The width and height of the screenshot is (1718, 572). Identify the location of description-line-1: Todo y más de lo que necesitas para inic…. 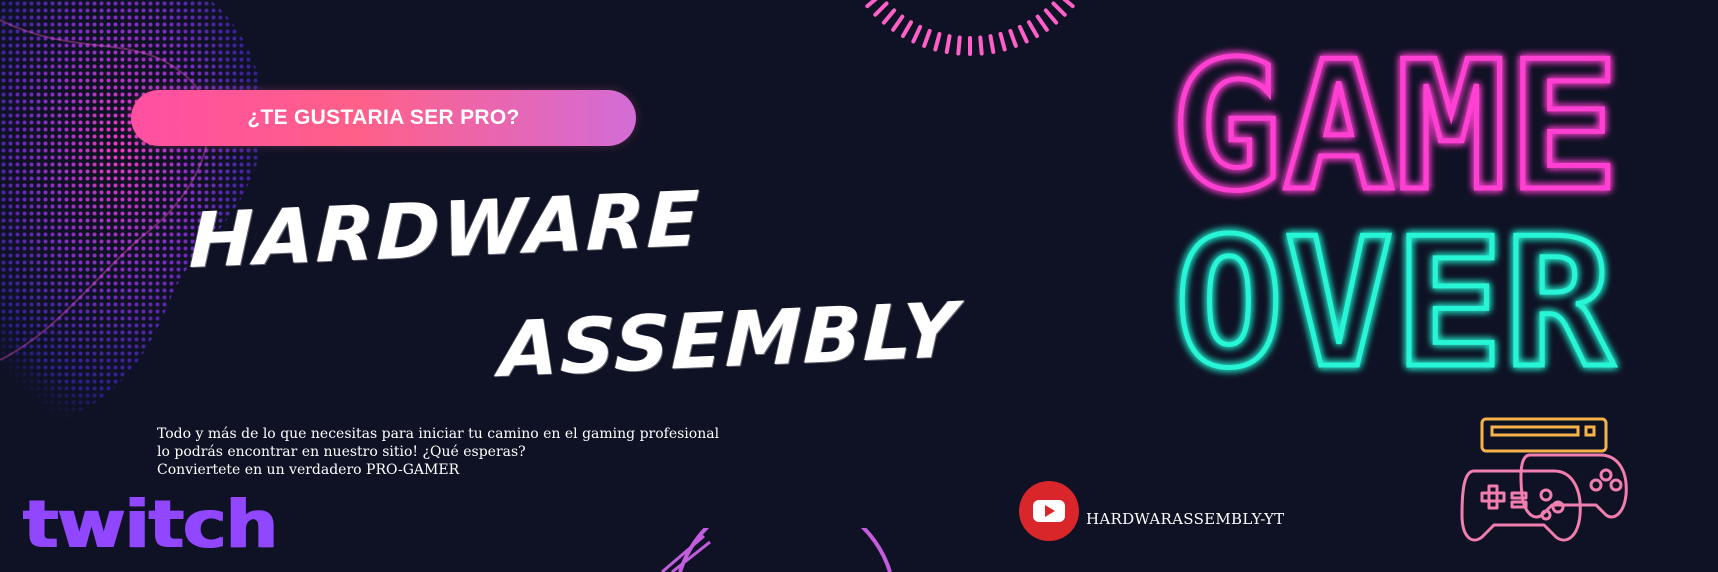
(438, 434).